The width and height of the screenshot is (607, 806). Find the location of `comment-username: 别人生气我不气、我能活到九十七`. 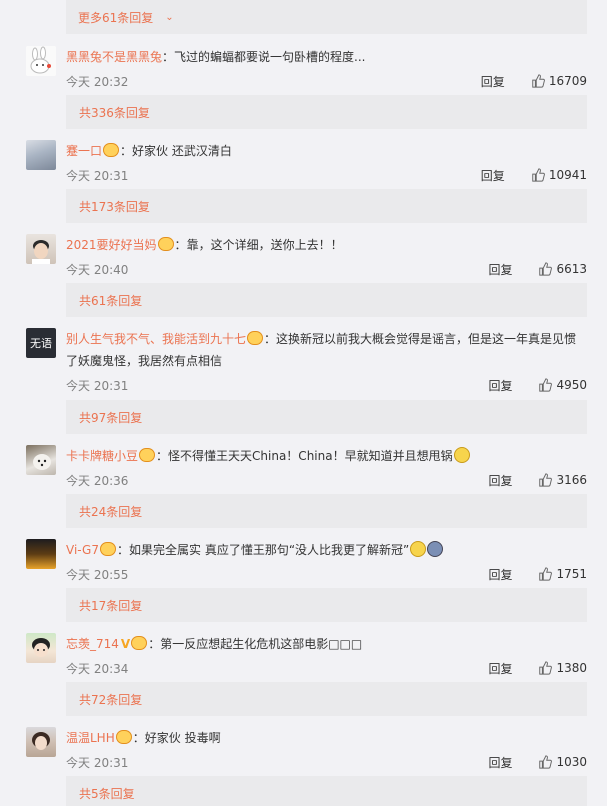

comment-username: 别人生气我不气、我能活到九十七 is located at coordinates (156, 339).